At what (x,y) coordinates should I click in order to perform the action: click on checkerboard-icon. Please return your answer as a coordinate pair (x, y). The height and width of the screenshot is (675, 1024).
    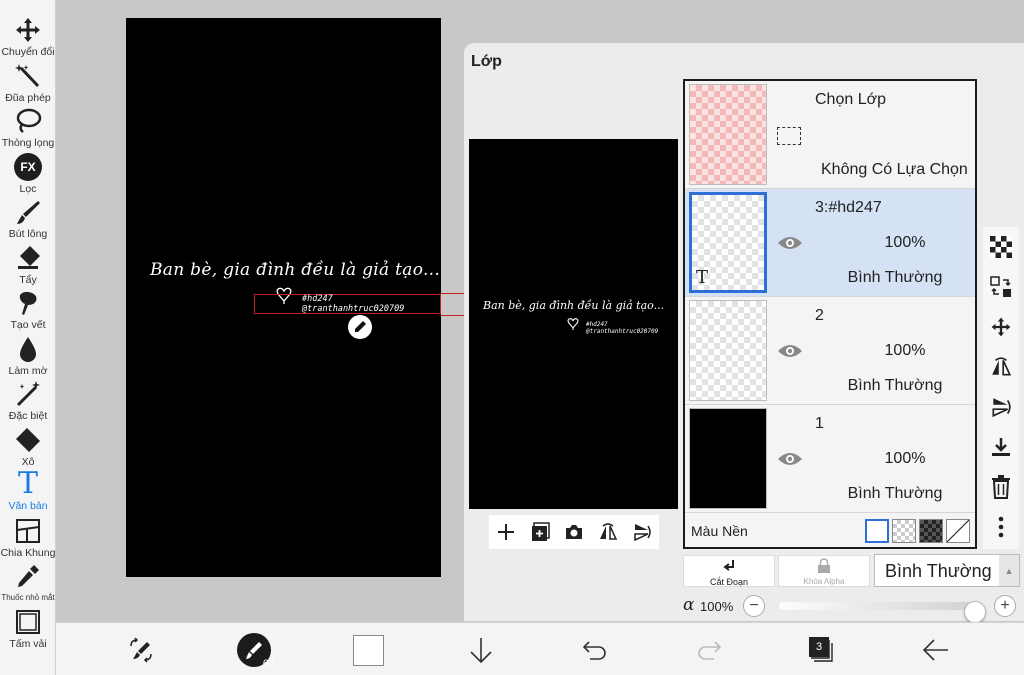
    Looking at the image, I should click on (1001, 247).